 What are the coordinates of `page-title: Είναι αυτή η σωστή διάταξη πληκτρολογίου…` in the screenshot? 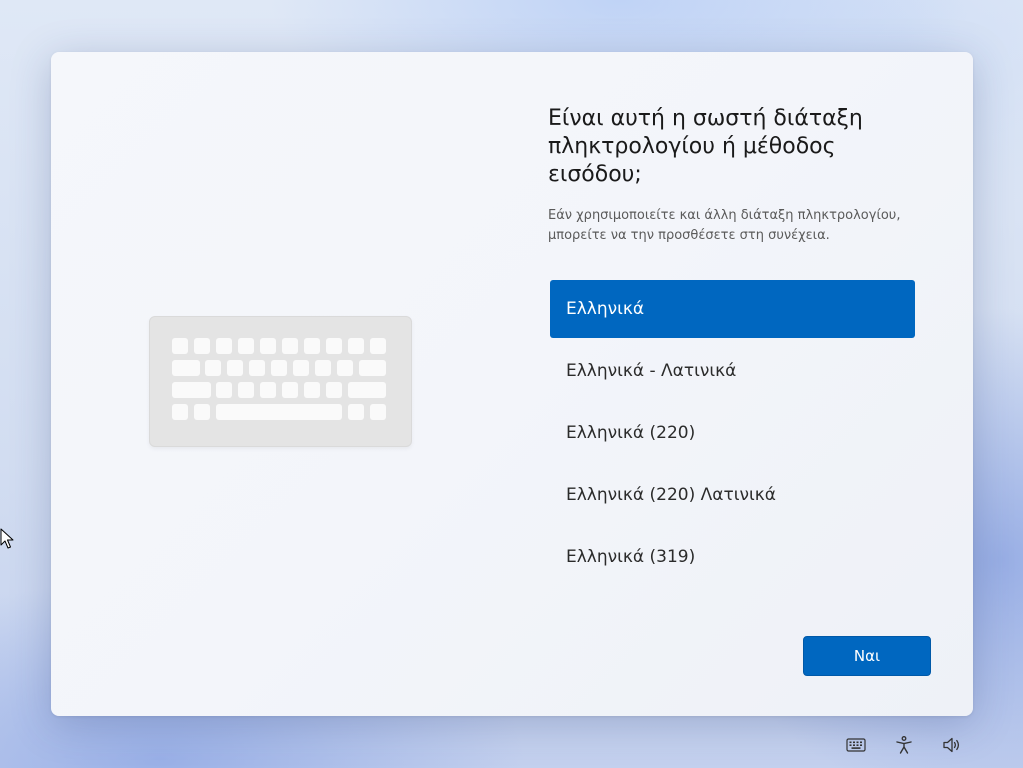 It's located at (705, 146).